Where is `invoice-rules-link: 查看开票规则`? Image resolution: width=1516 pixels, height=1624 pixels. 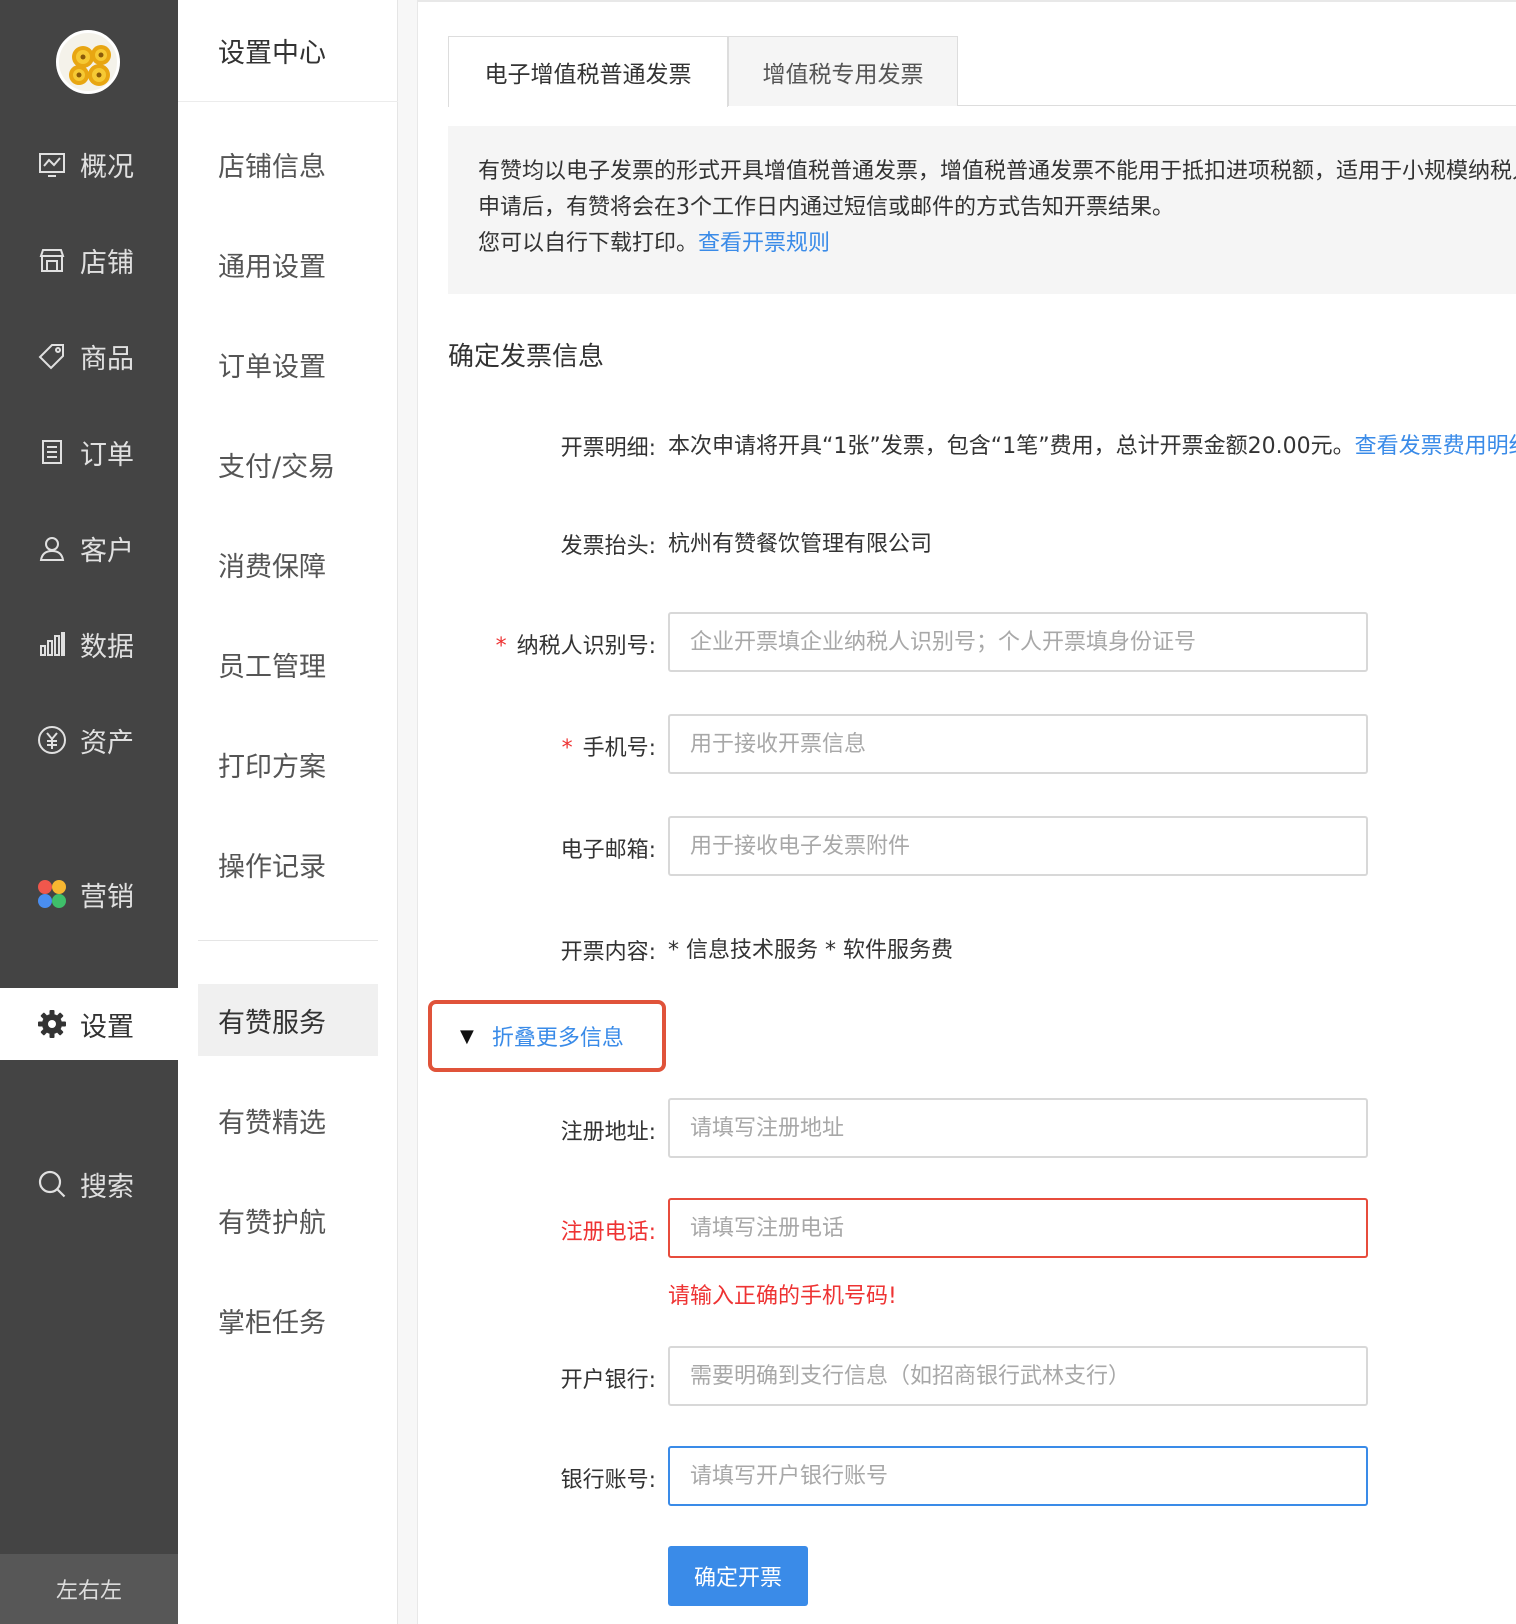
invoice-rules-link: 查看开票规则 is located at coordinates (764, 243).